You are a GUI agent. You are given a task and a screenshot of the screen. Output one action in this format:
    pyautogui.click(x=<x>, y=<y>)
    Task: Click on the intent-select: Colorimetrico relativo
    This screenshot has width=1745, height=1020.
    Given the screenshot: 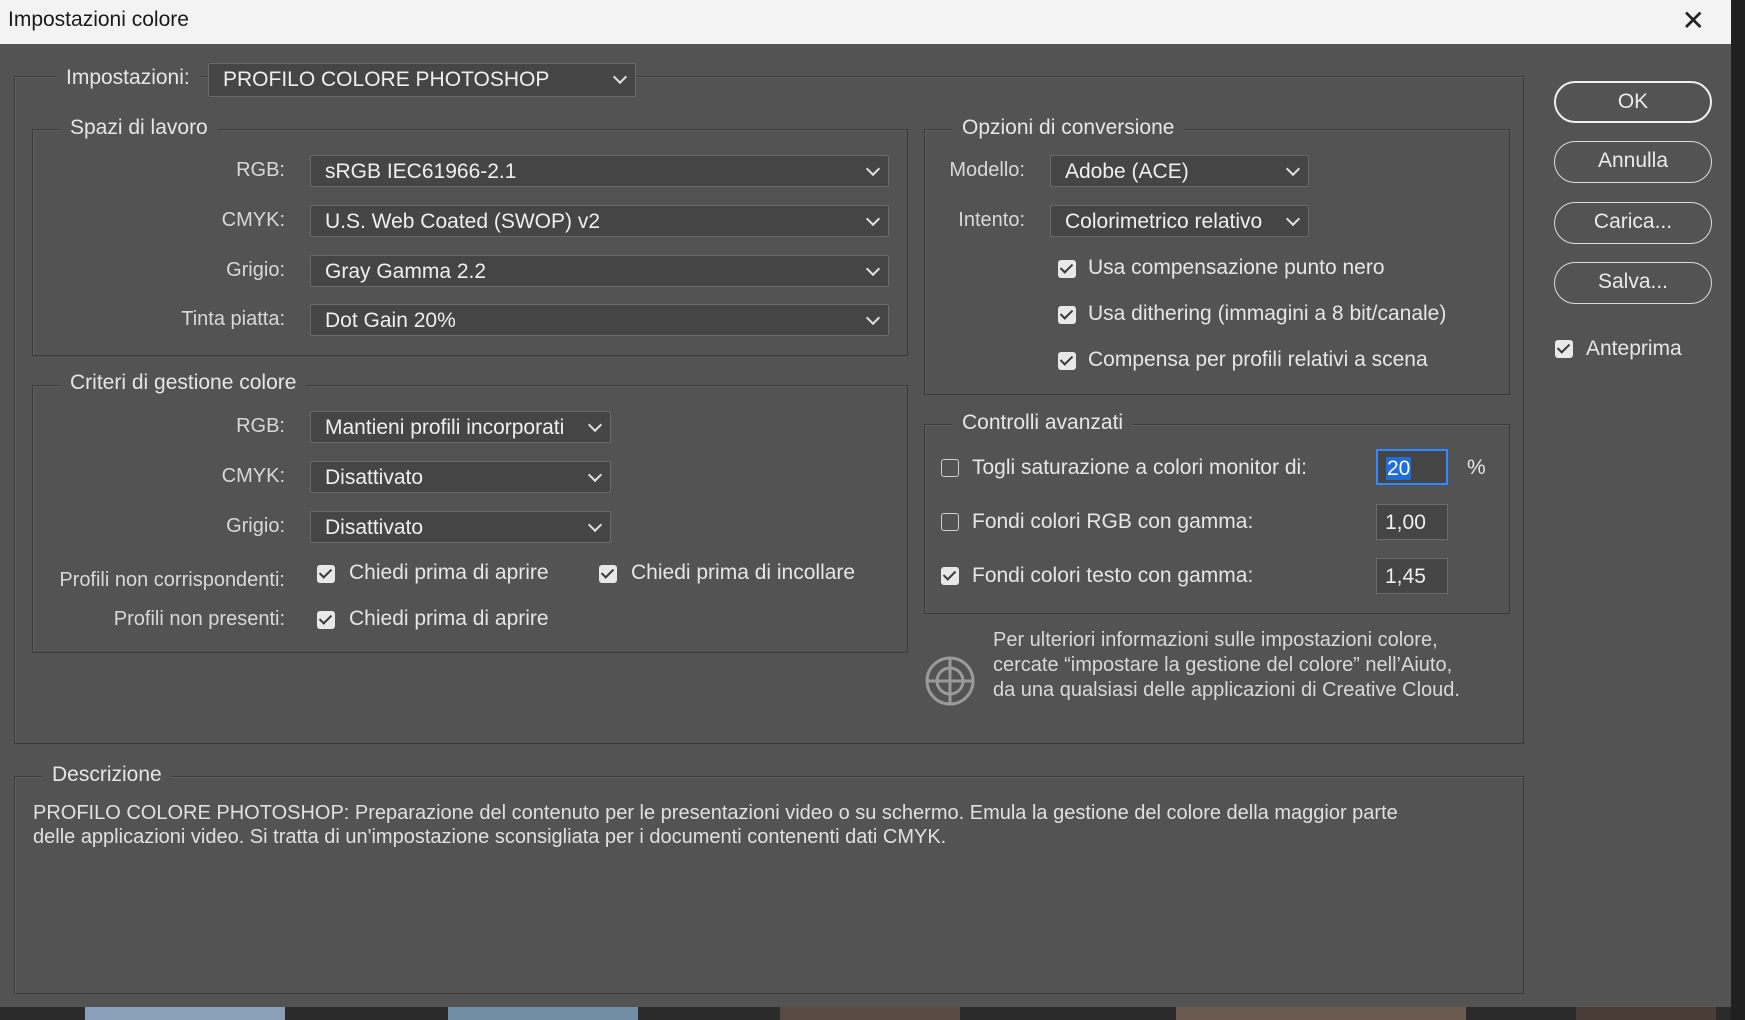 What is the action you would take?
    pyautogui.click(x=1179, y=221)
    